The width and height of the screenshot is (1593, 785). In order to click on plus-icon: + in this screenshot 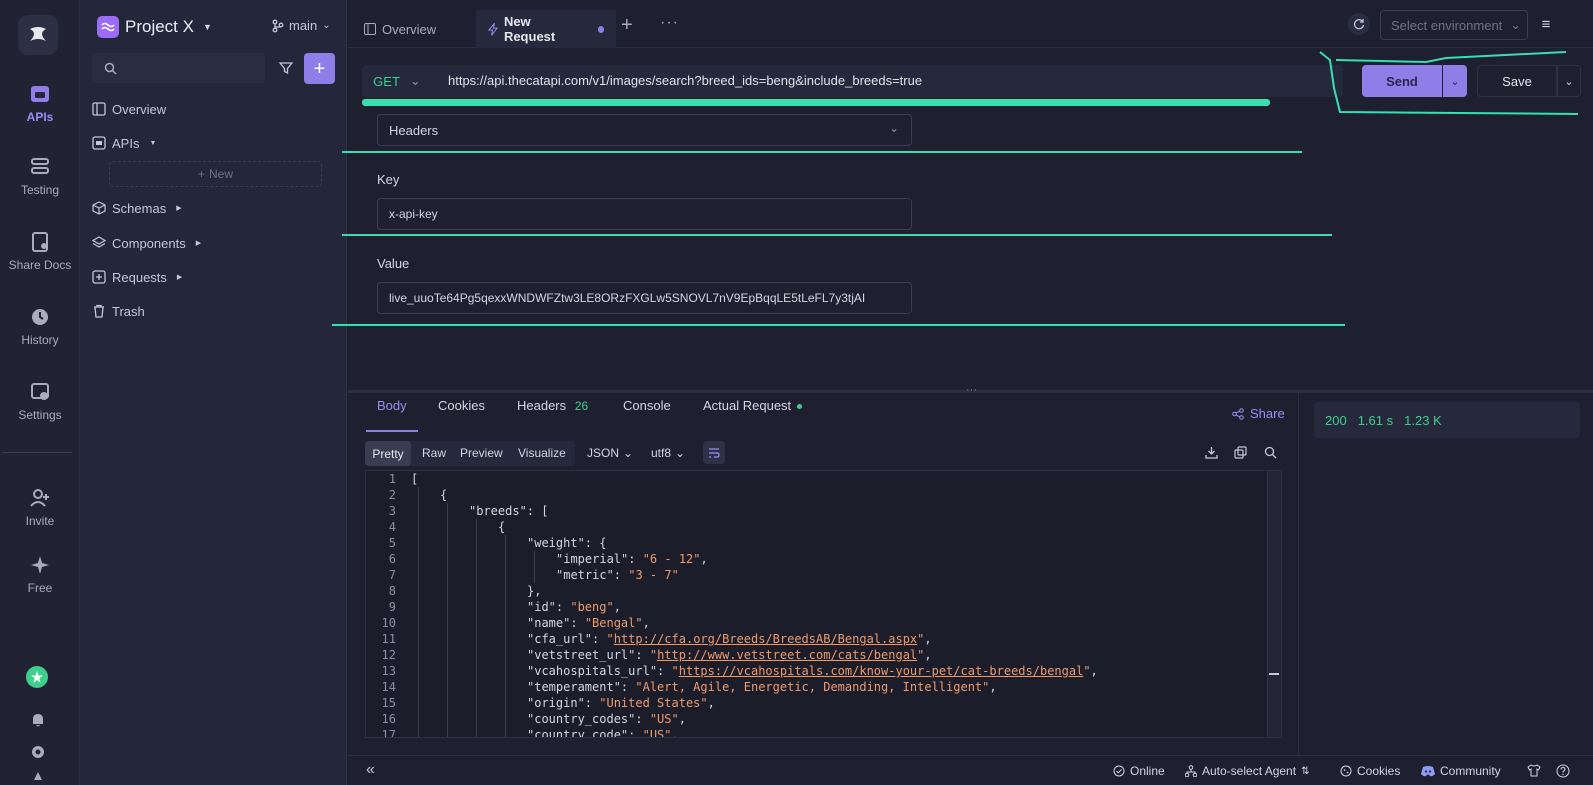, I will do `click(319, 68)`.